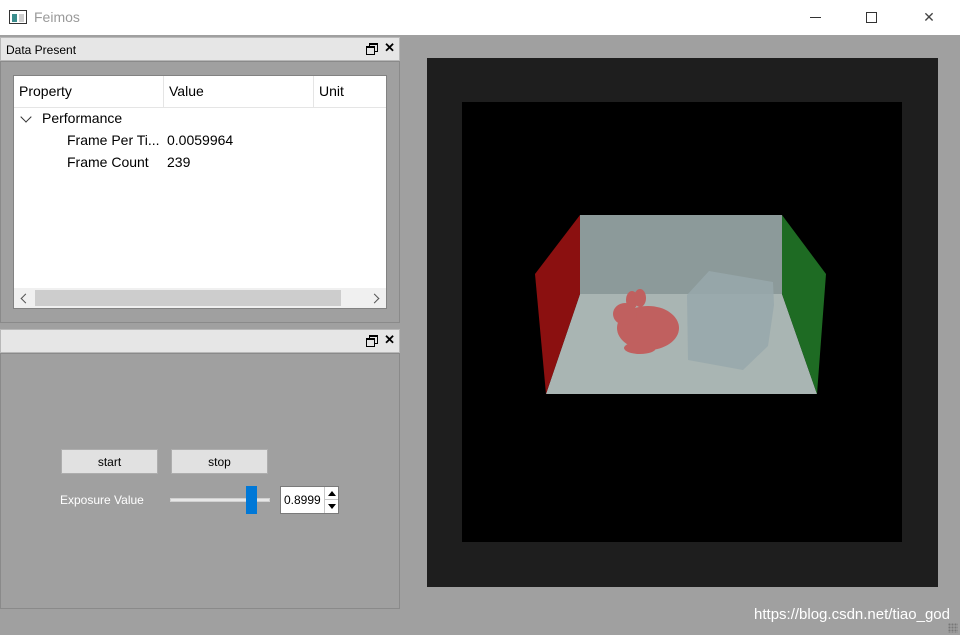 Image resolution: width=960 pixels, height=635 pixels. Describe the element at coordinates (200, 341) in the screenshot. I see `control-dock-title: ✕` at that location.